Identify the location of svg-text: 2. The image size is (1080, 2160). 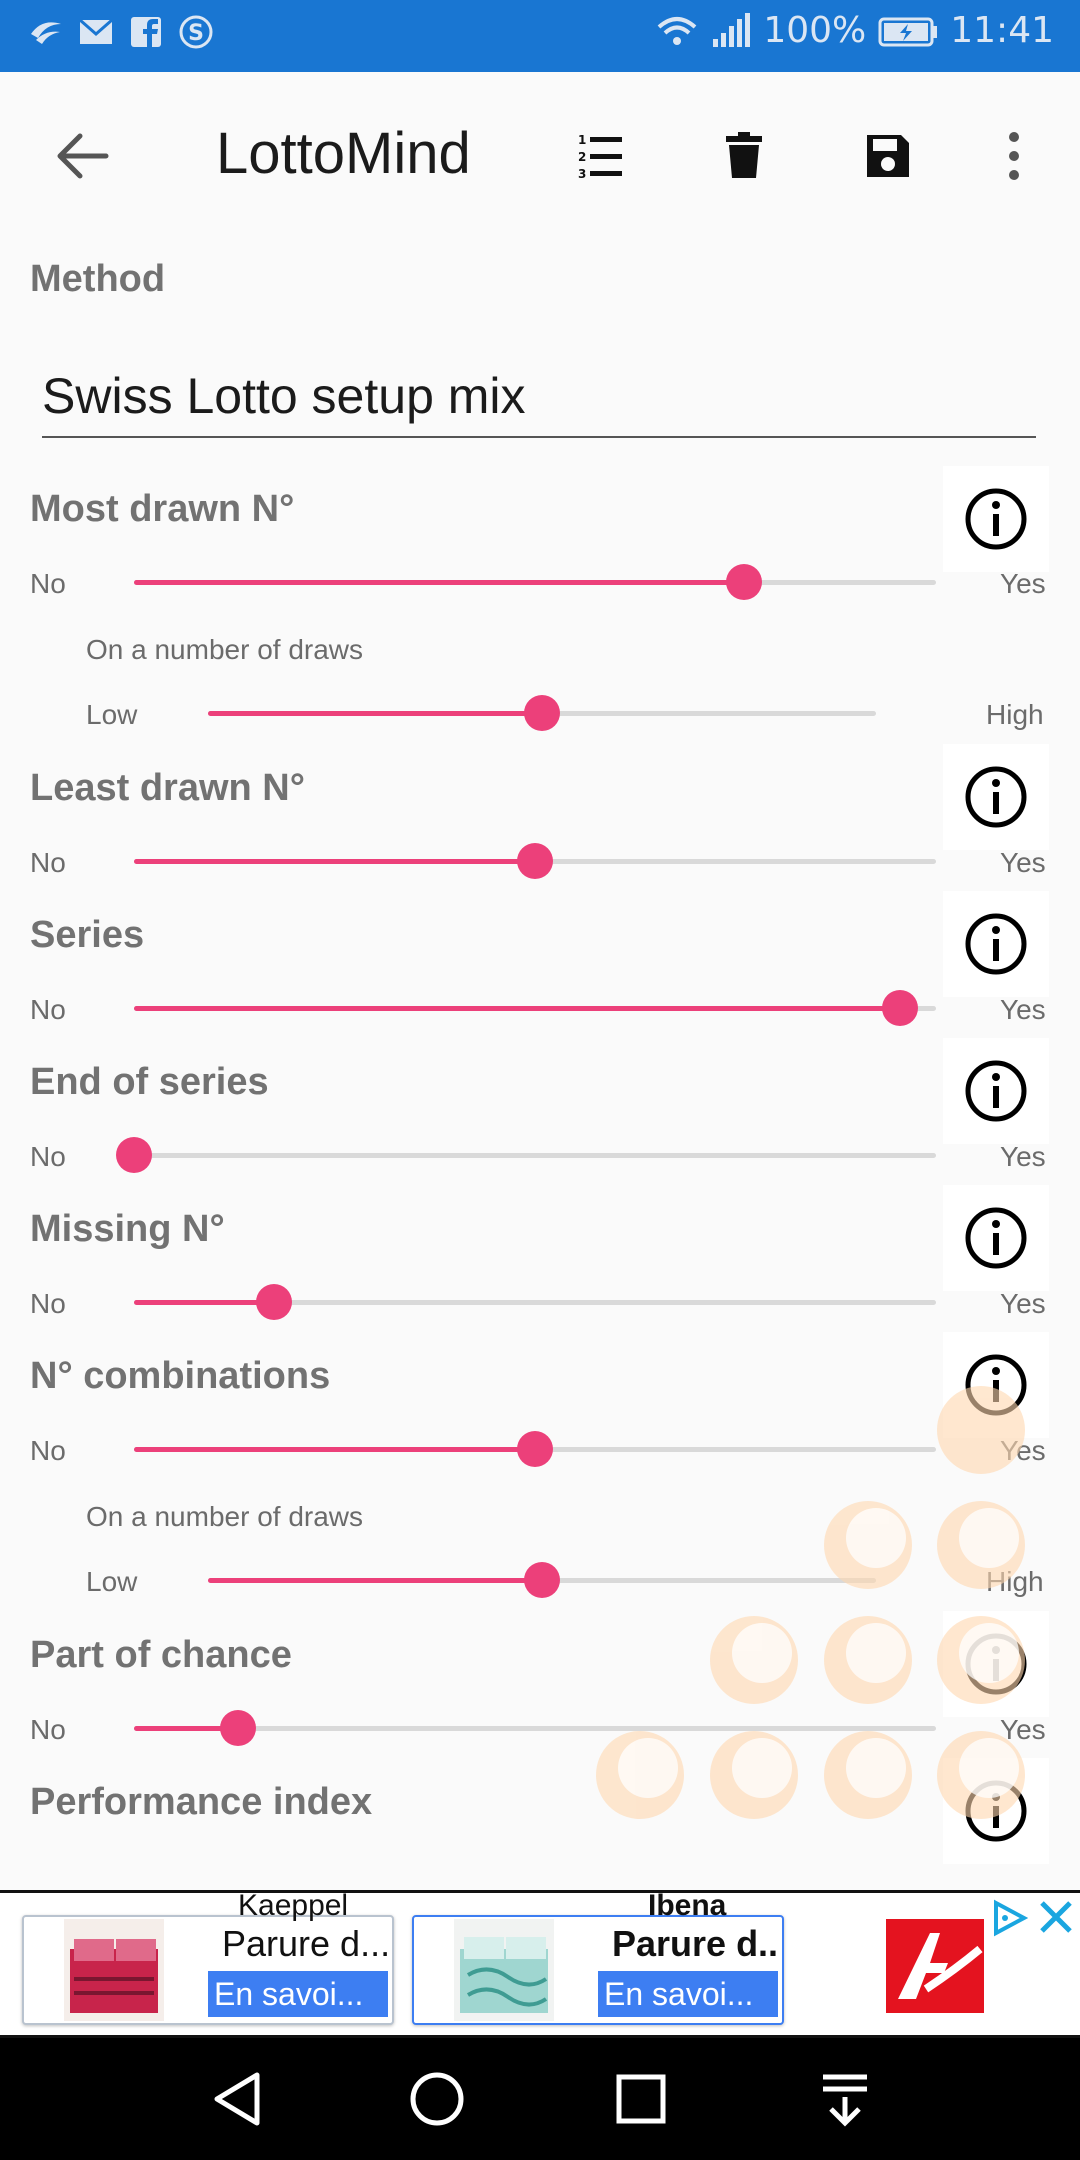
(582, 157).